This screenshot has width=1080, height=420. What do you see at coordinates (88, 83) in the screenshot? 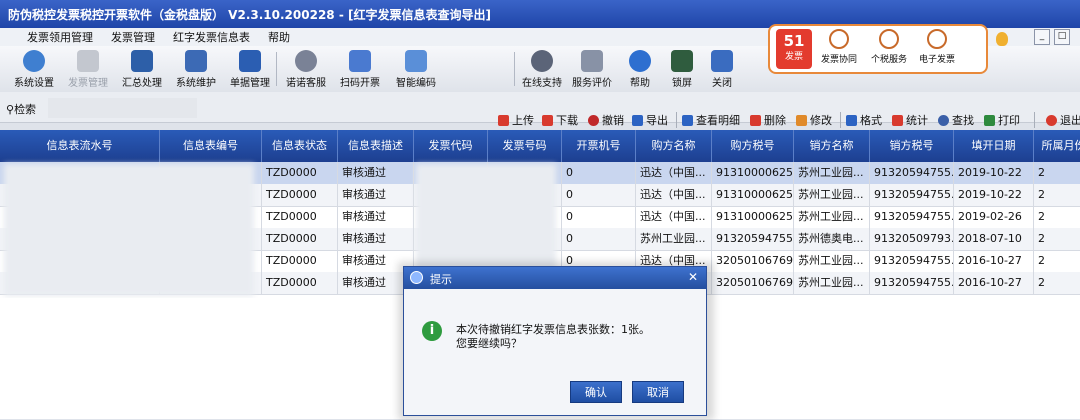
I see `invoice-manage-label: 发票管理` at bounding box center [88, 83].